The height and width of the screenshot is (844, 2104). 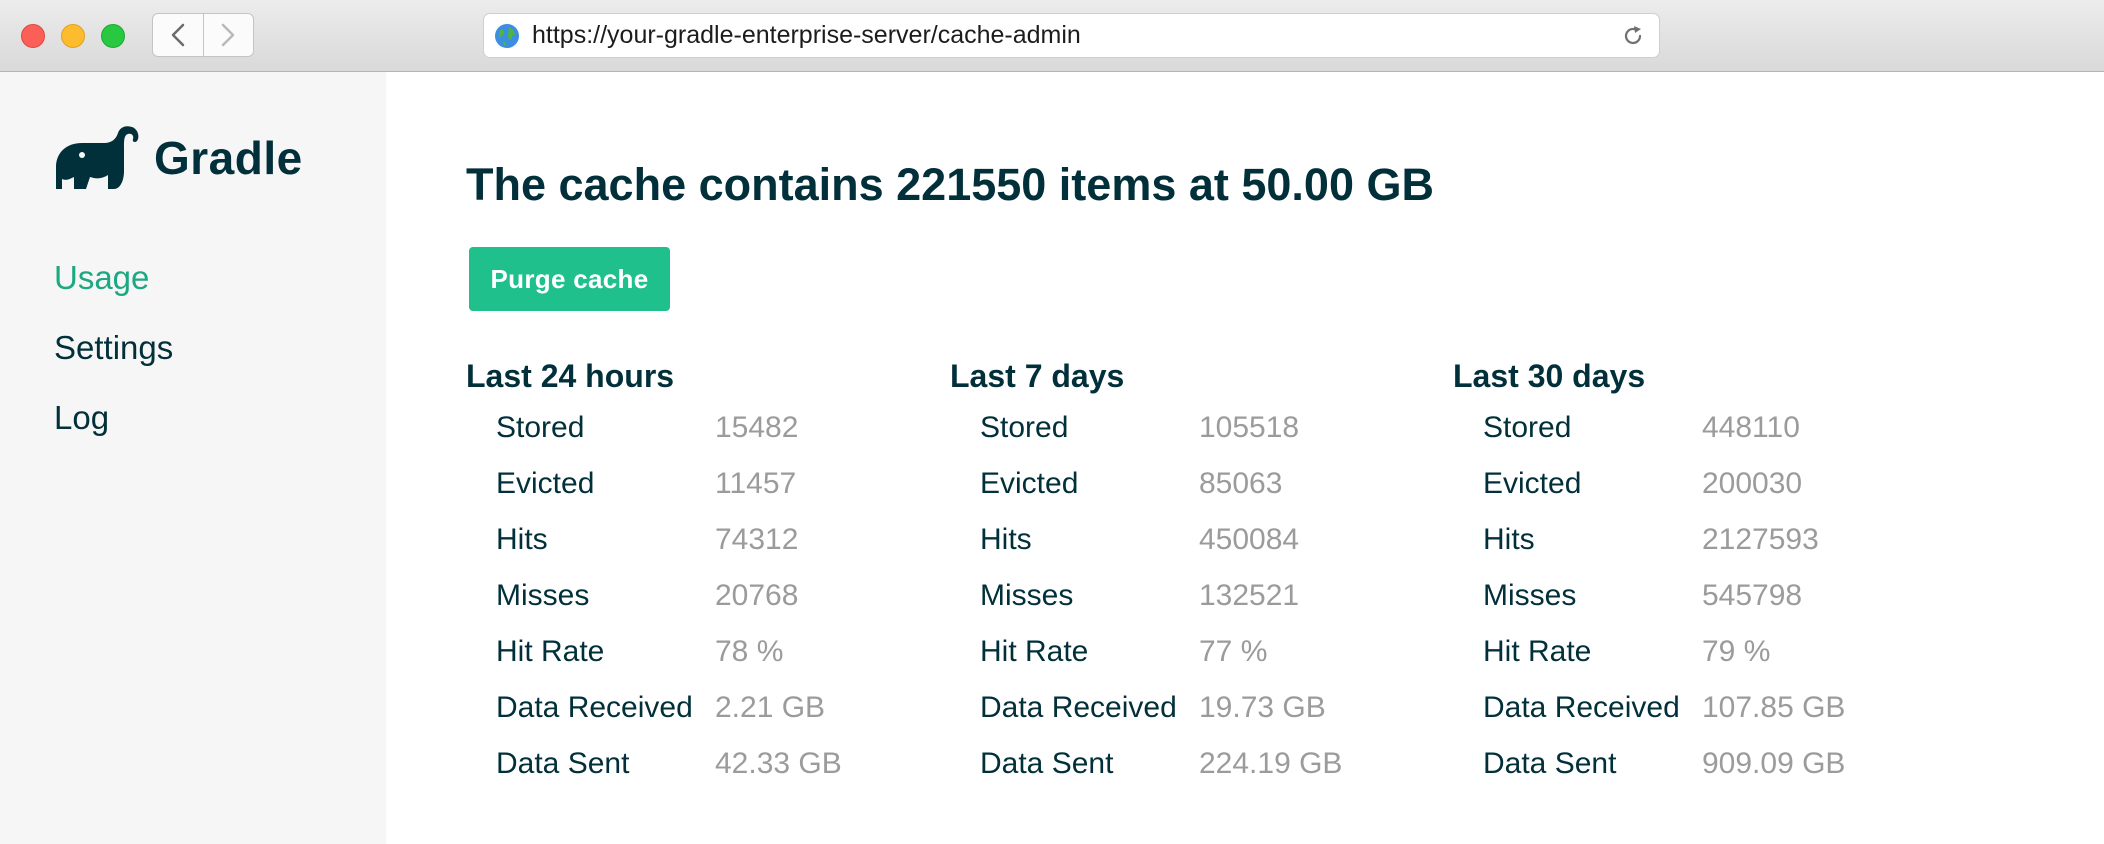 What do you see at coordinates (757, 539) in the screenshot?
I see `stat-value: 74312` at bounding box center [757, 539].